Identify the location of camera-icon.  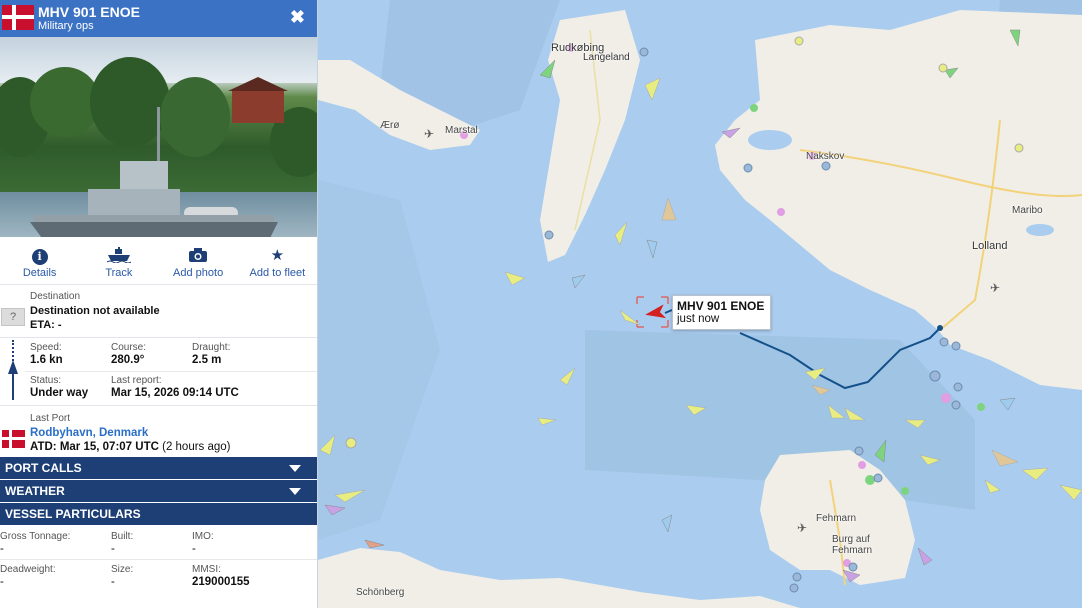
(198, 256).